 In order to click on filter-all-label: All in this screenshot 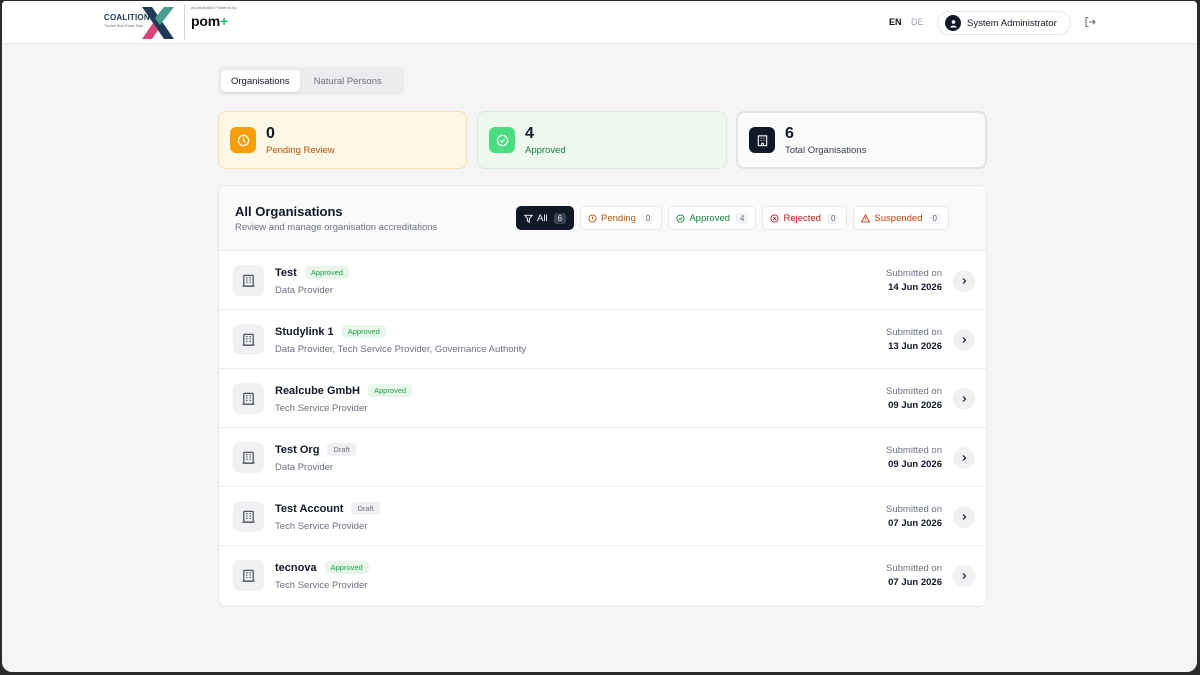, I will do `click(542, 218)`.